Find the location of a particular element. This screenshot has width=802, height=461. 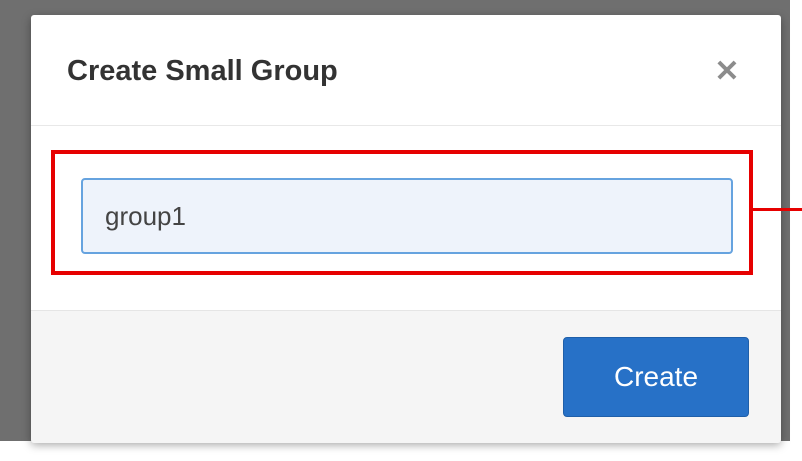

dialog-title: Create Small Group is located at coordinates (202, 71).